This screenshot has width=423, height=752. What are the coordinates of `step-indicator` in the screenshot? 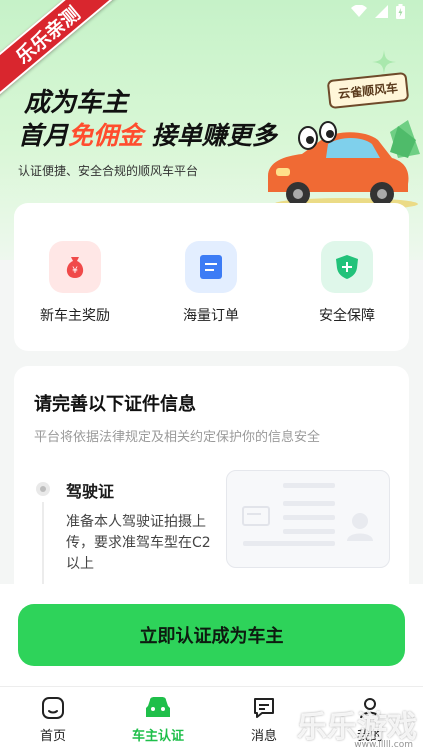 It's located at (43, 489).